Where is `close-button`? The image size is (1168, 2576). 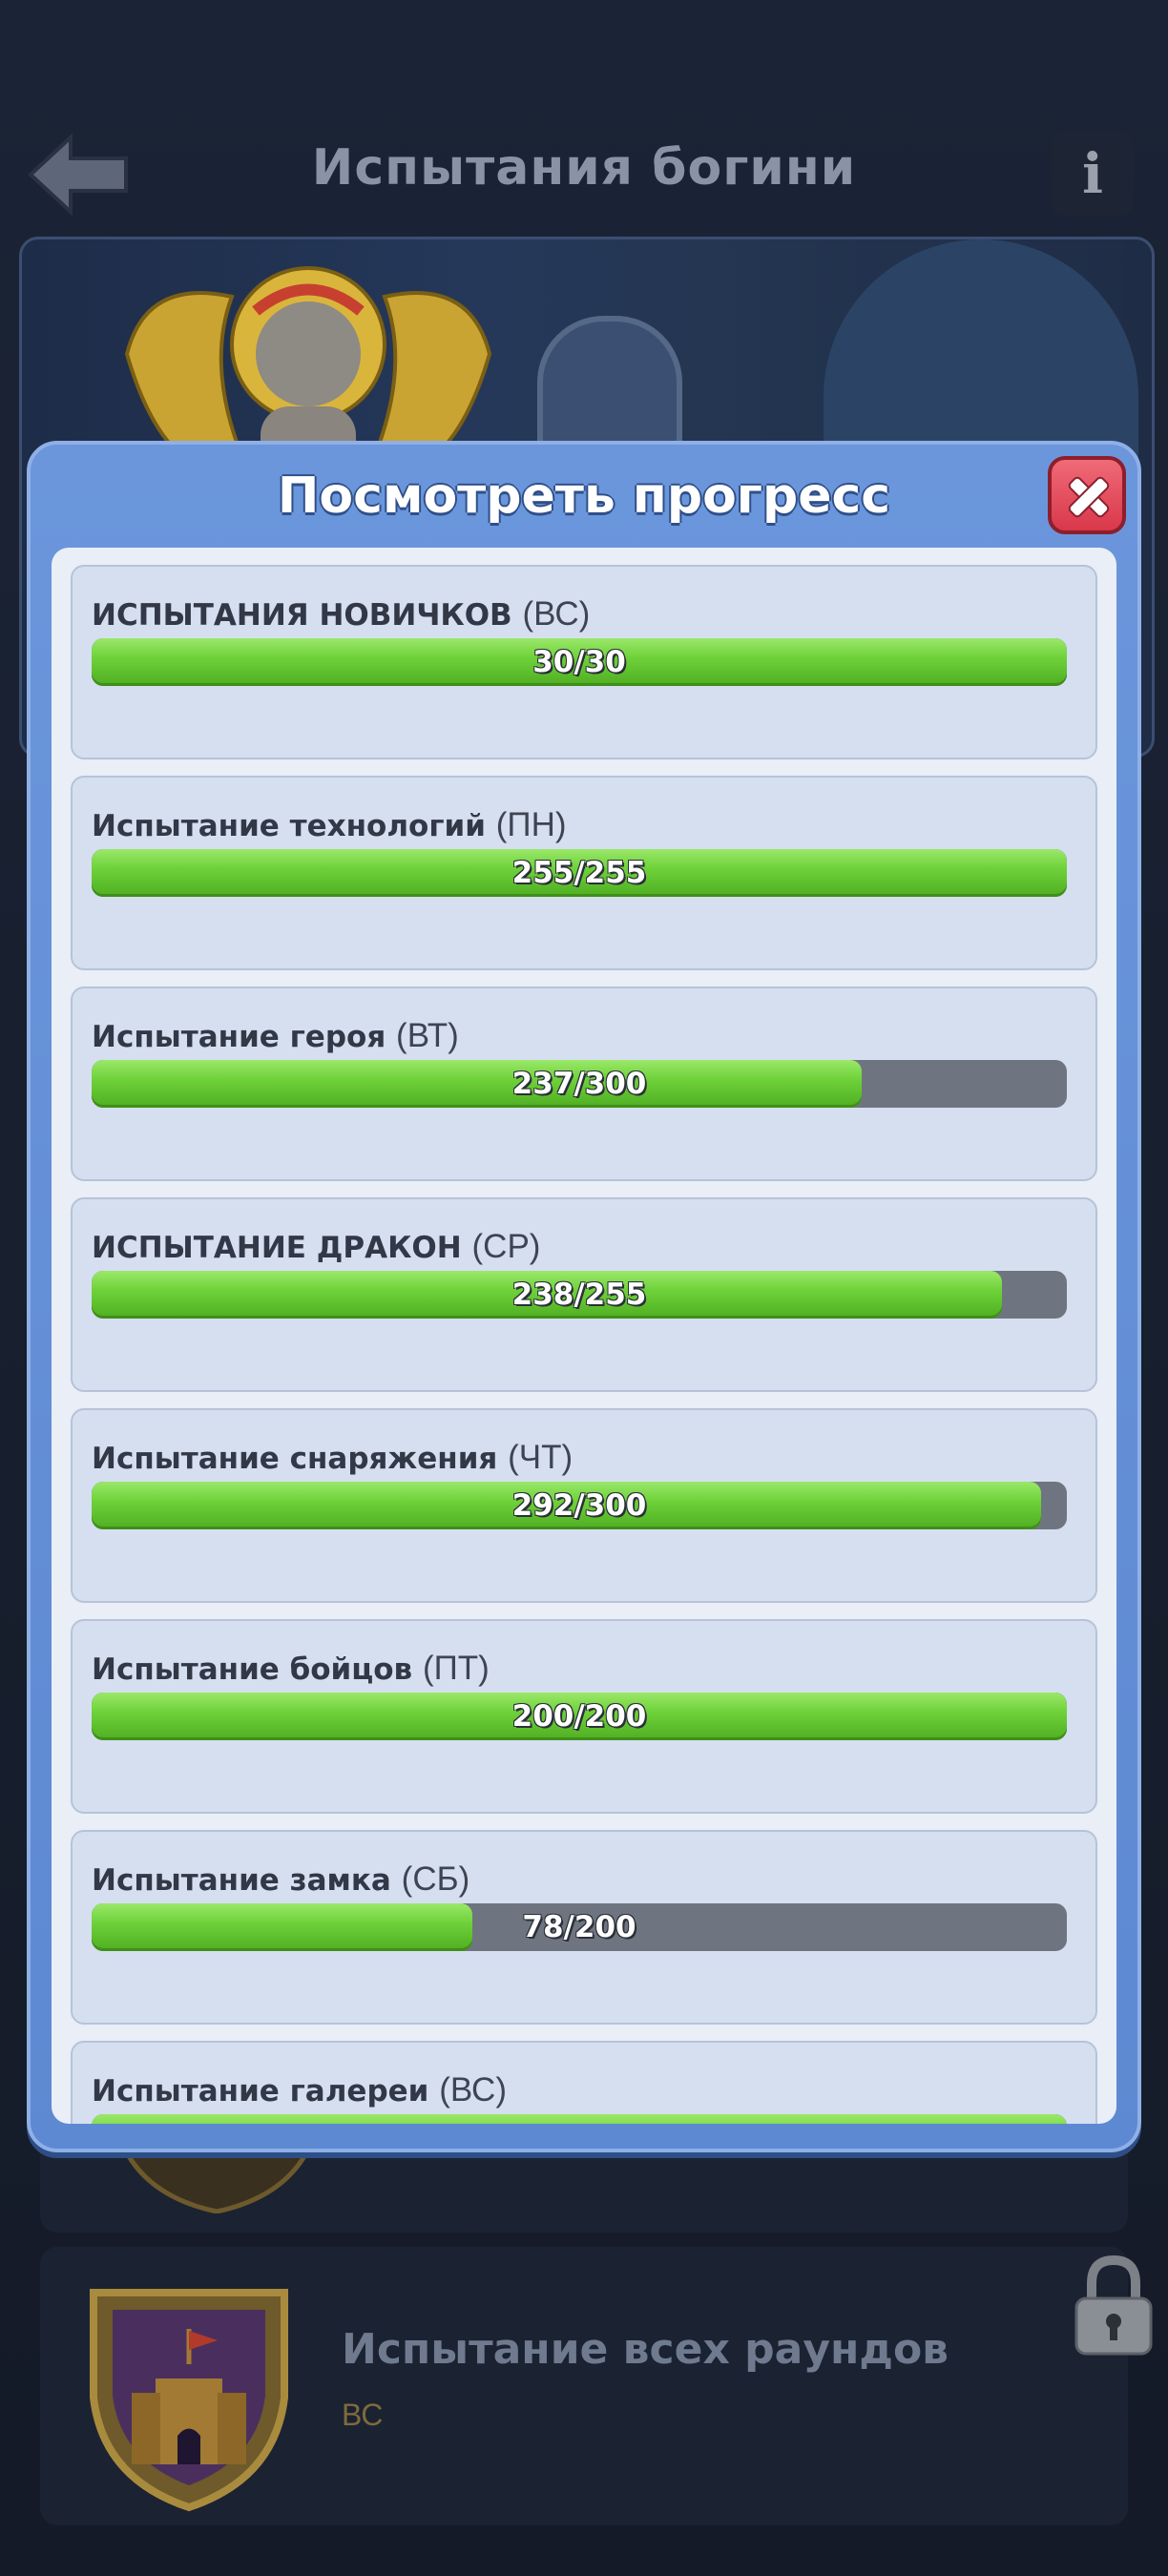
close-button is located at coordinates (1087, 495).